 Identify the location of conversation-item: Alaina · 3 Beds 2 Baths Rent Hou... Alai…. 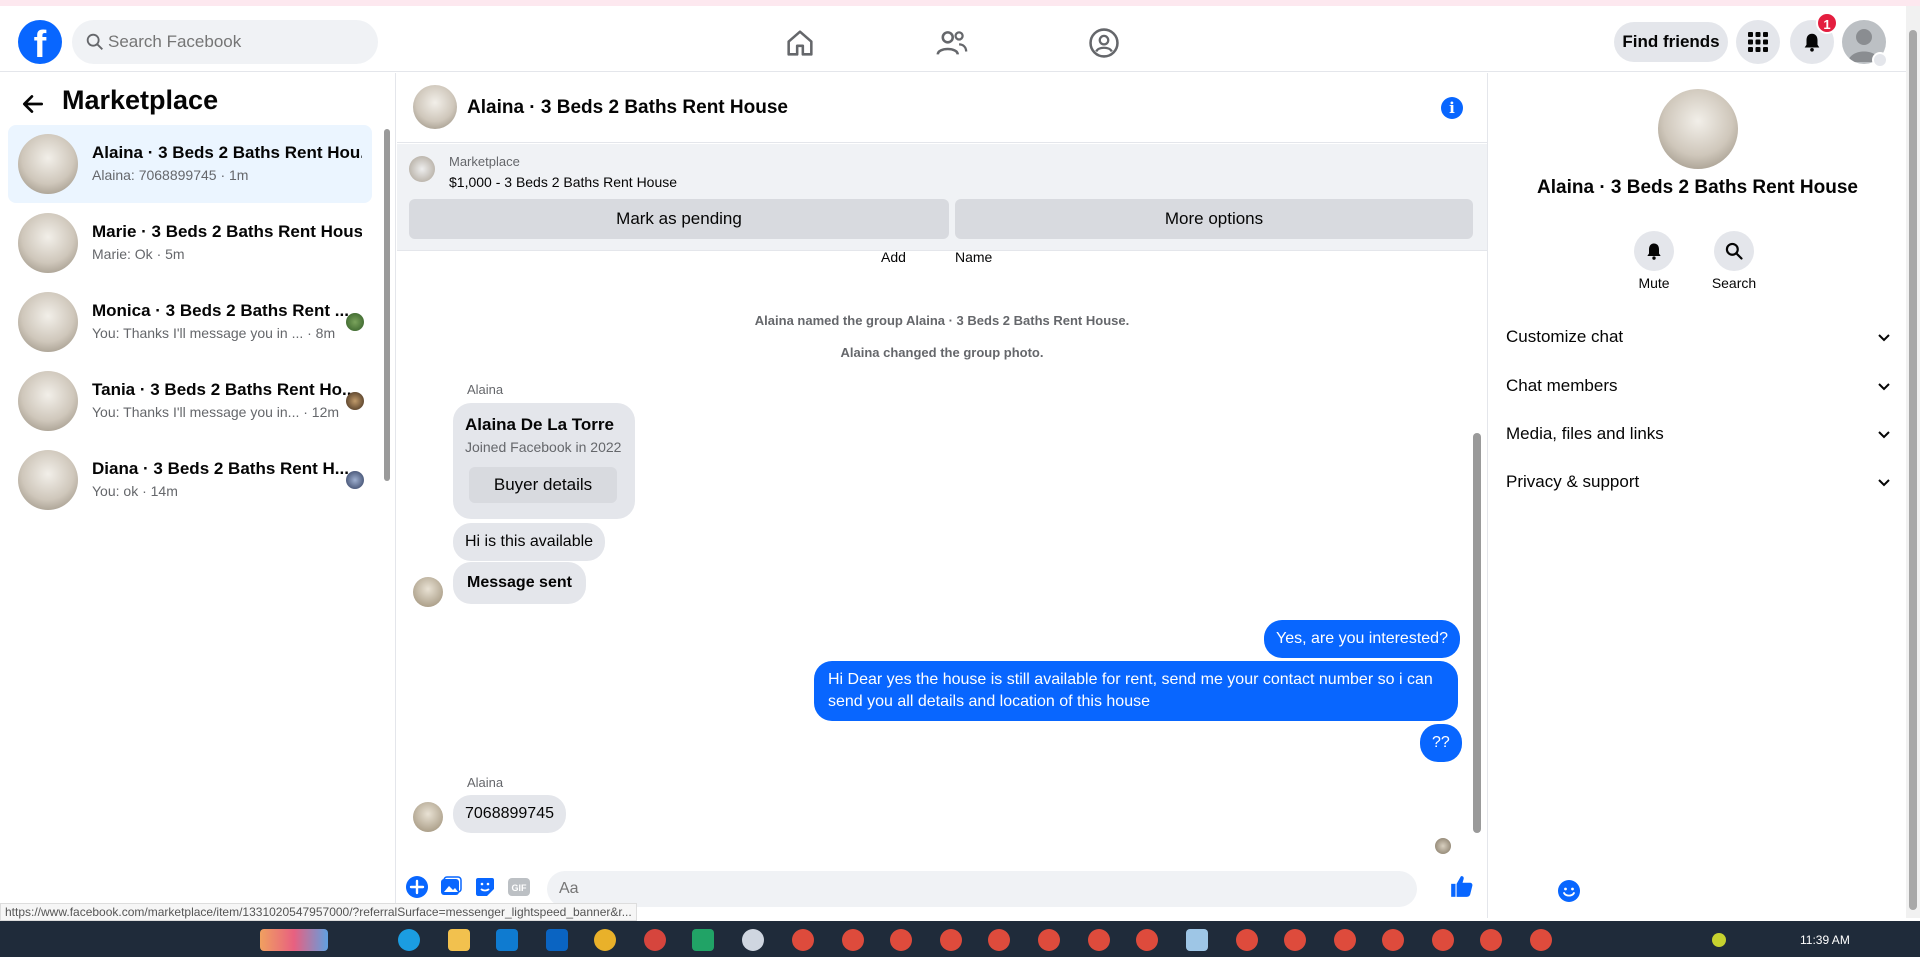
(190, 164).